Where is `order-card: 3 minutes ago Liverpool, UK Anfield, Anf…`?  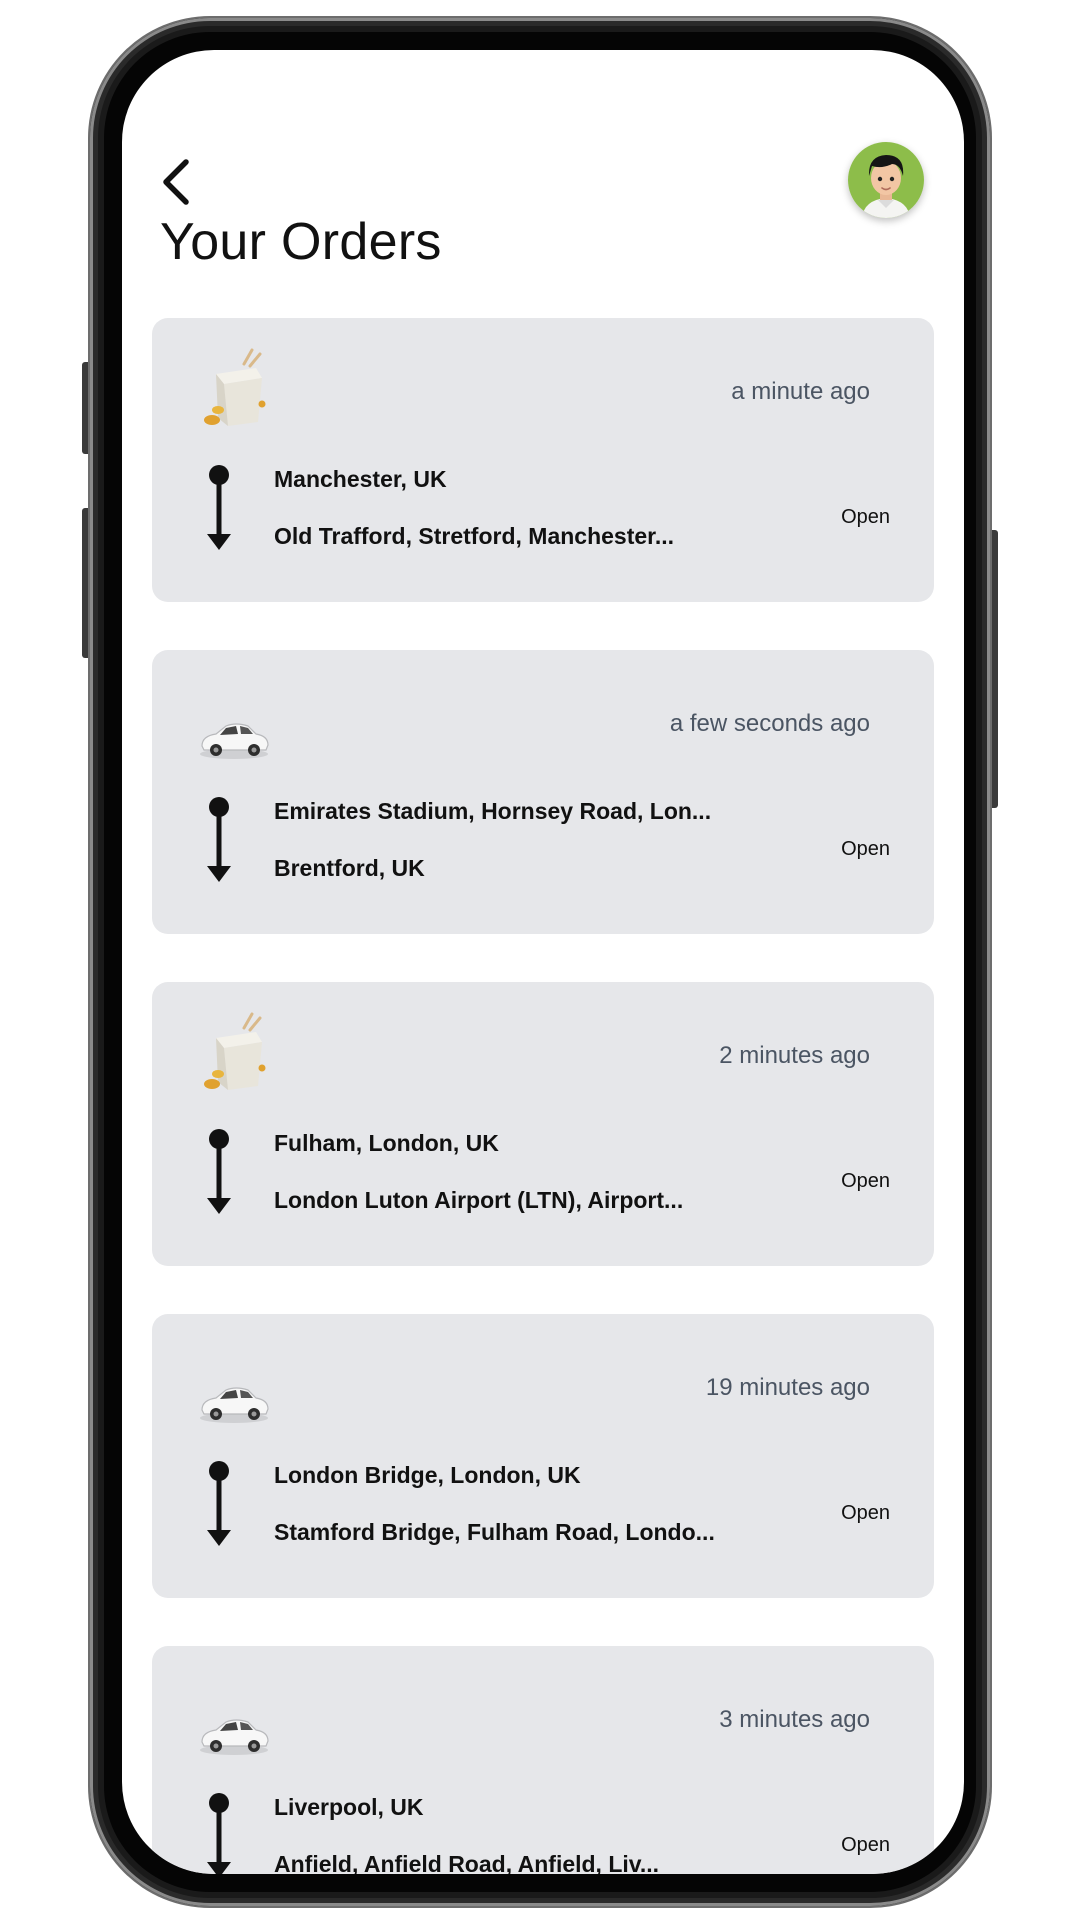 order-card: 3 minutes ago Liverpool, UK Anfield, Anf… is located at coordinates (543, 1760).